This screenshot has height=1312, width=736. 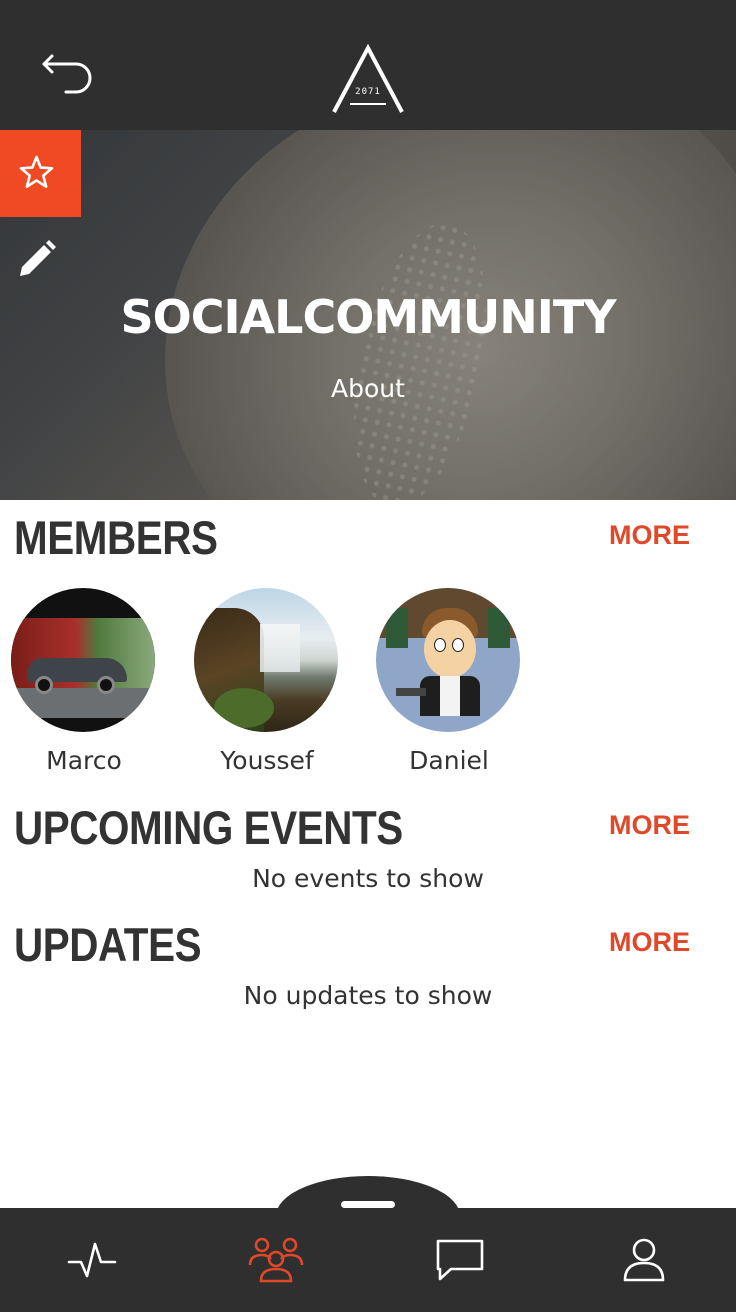 I want to click on top-bar: 2071, so click(x=368, y=65).